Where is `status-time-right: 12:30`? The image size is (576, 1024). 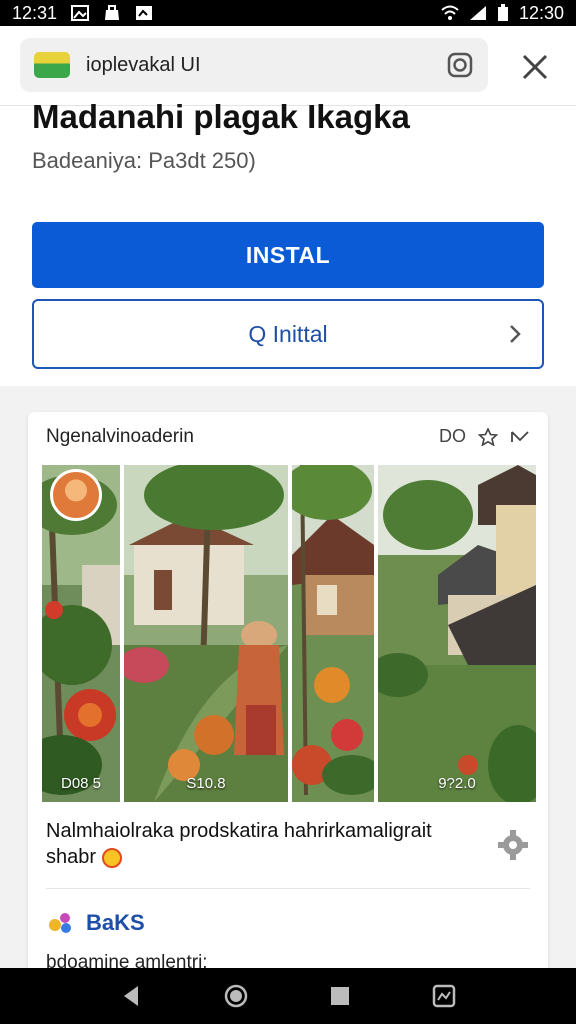
status-time-right: 12:30 is located at coordinates (541, 12).